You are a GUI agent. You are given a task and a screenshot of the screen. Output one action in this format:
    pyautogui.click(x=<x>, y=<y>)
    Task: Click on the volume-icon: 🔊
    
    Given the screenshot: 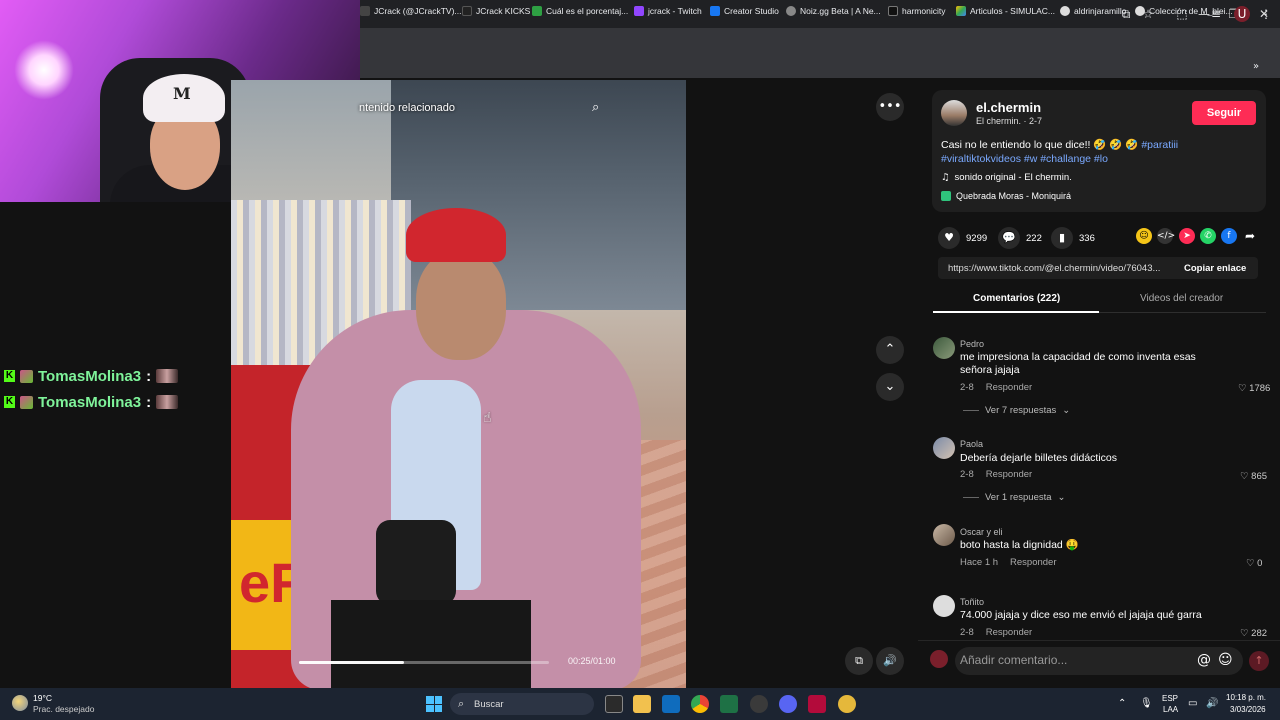 What is the action you would take?
    pyautogui.click(x=1212, y=703)
    